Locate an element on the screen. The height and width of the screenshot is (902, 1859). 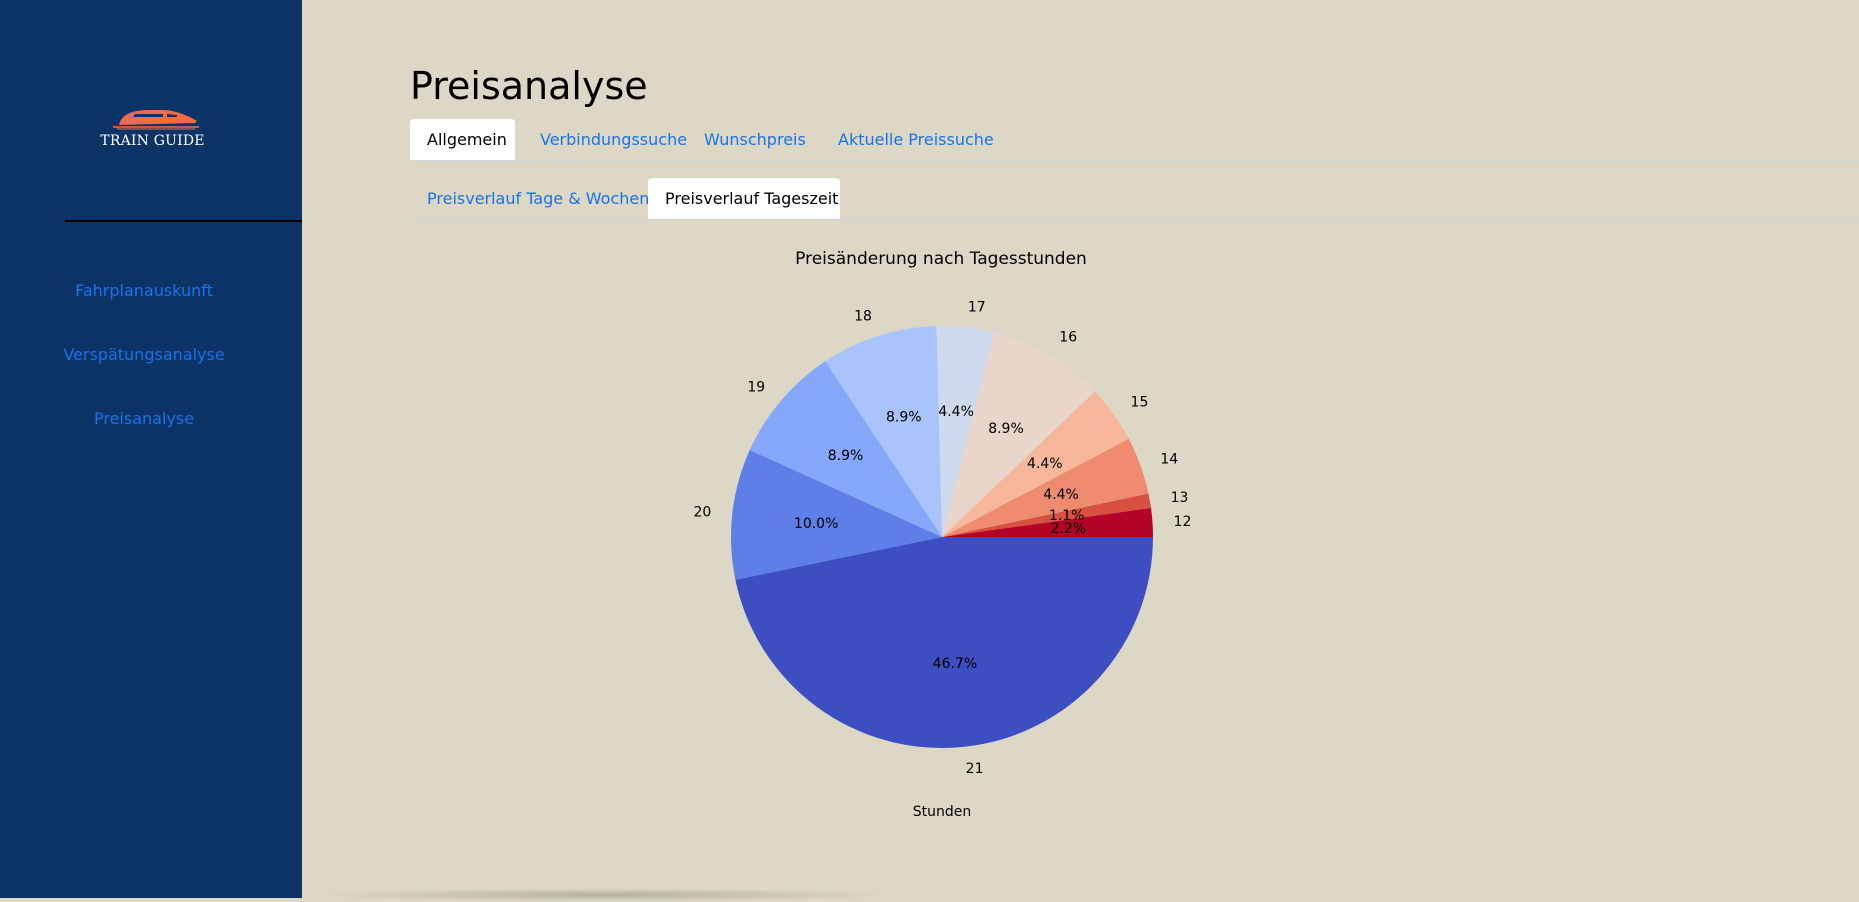
subtab-preisverlauf-tageszeit: Preisverlauf Tageszeit is located at coordinates (744, 198).